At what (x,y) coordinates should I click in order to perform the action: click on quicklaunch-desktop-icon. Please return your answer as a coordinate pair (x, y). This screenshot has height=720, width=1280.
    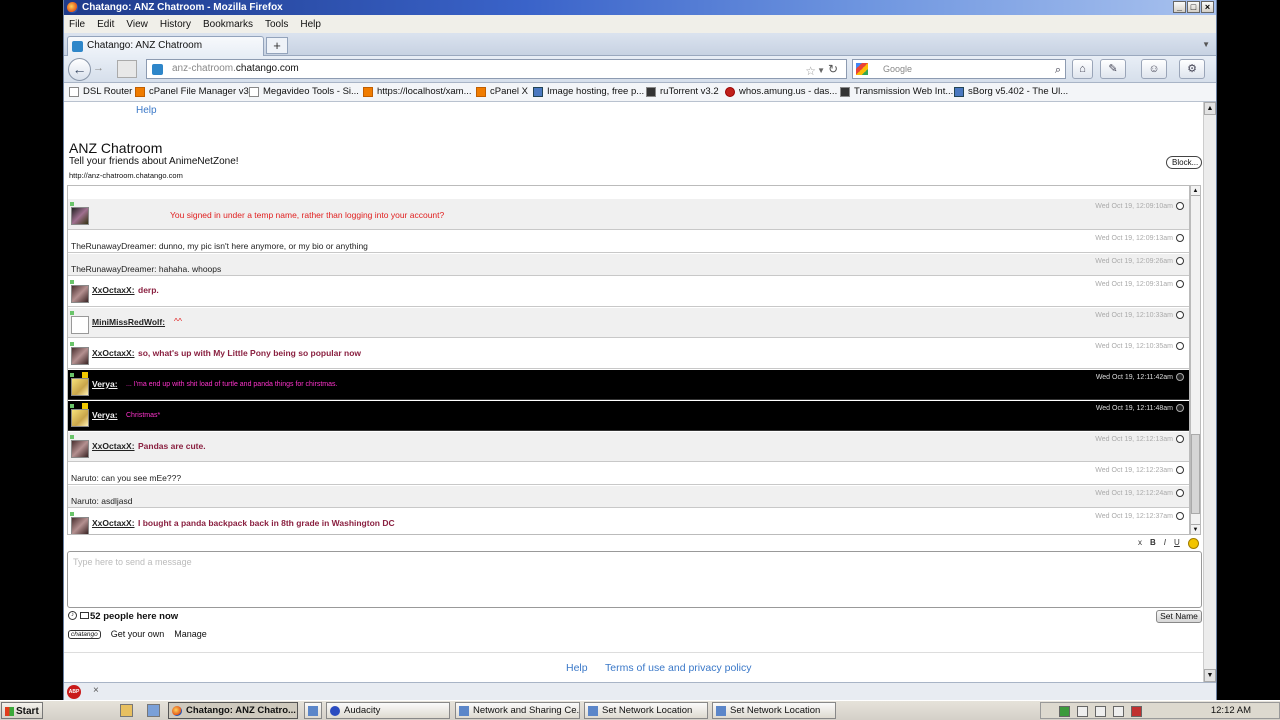
    Looking at the image, I should click on (153, 710).